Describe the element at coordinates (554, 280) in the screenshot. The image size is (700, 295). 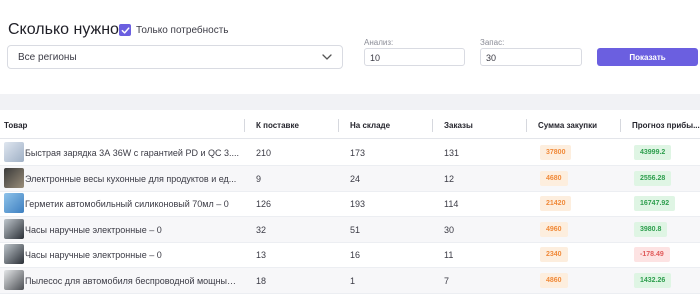
I see `purchase-sum-badge: 4860` at that location.